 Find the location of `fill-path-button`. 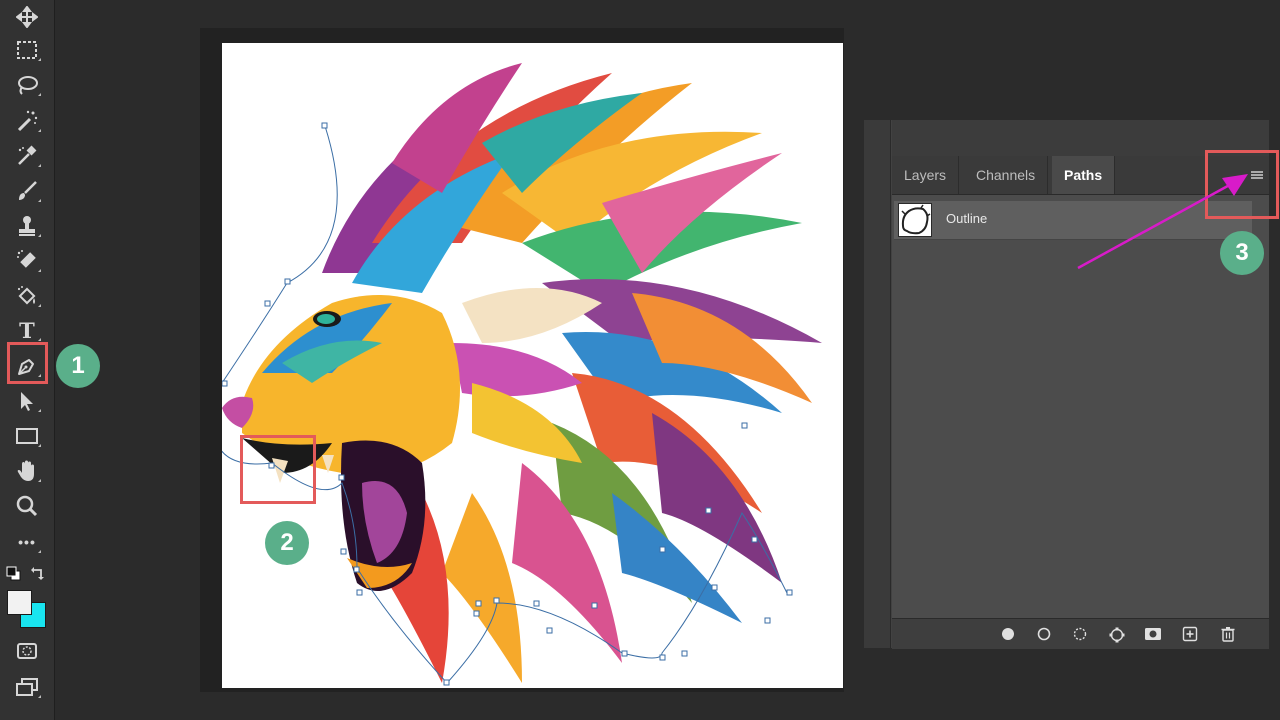

fill-path-button is located at coordinates (1008, 634).